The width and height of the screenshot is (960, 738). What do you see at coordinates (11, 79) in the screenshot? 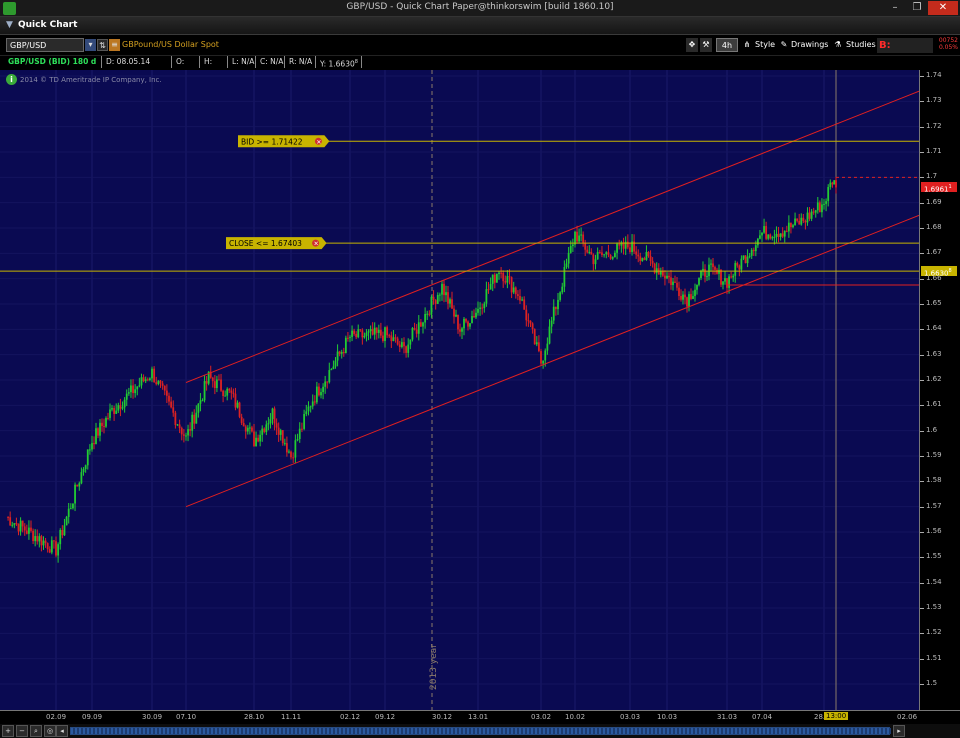
I see `info-icon: i` at bounding box center [11, 79].